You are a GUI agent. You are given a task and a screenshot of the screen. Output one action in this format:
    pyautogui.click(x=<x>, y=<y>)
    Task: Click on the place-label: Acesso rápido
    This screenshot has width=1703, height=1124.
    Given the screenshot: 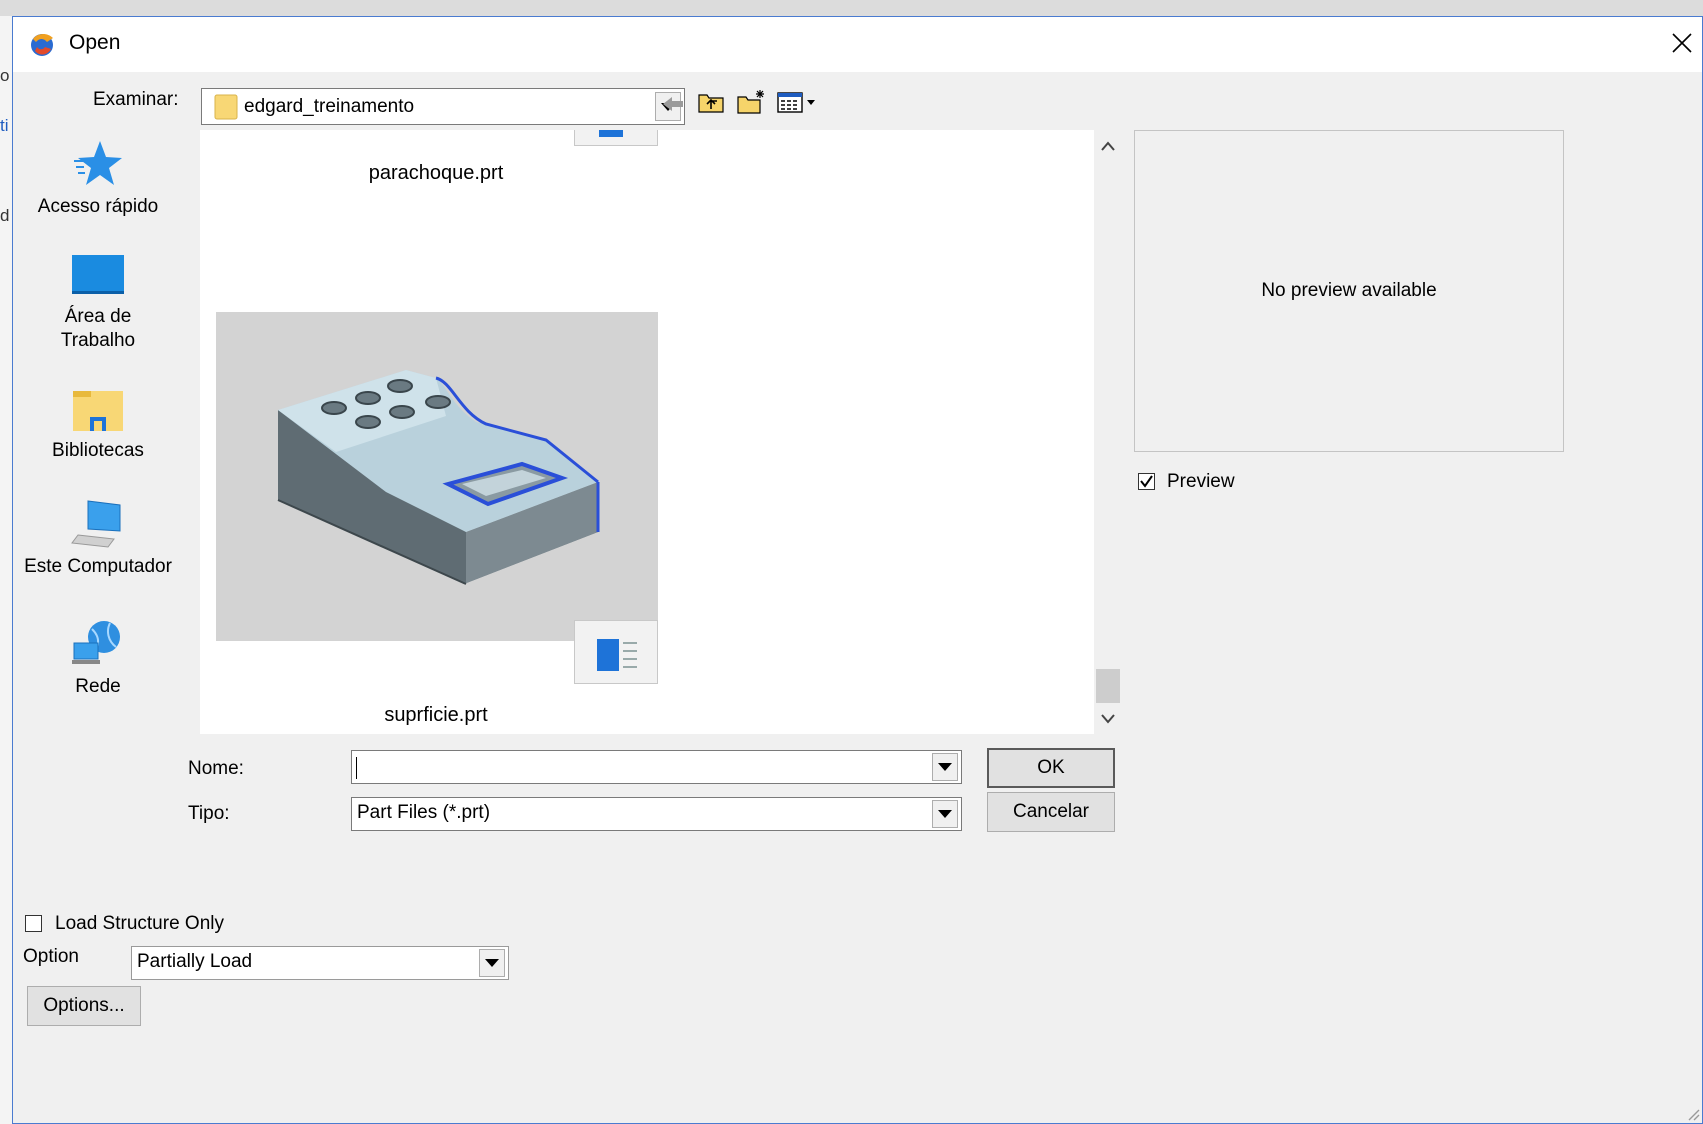 What is the action you would take?
    pyautogui.click(x=98, y=206)
    